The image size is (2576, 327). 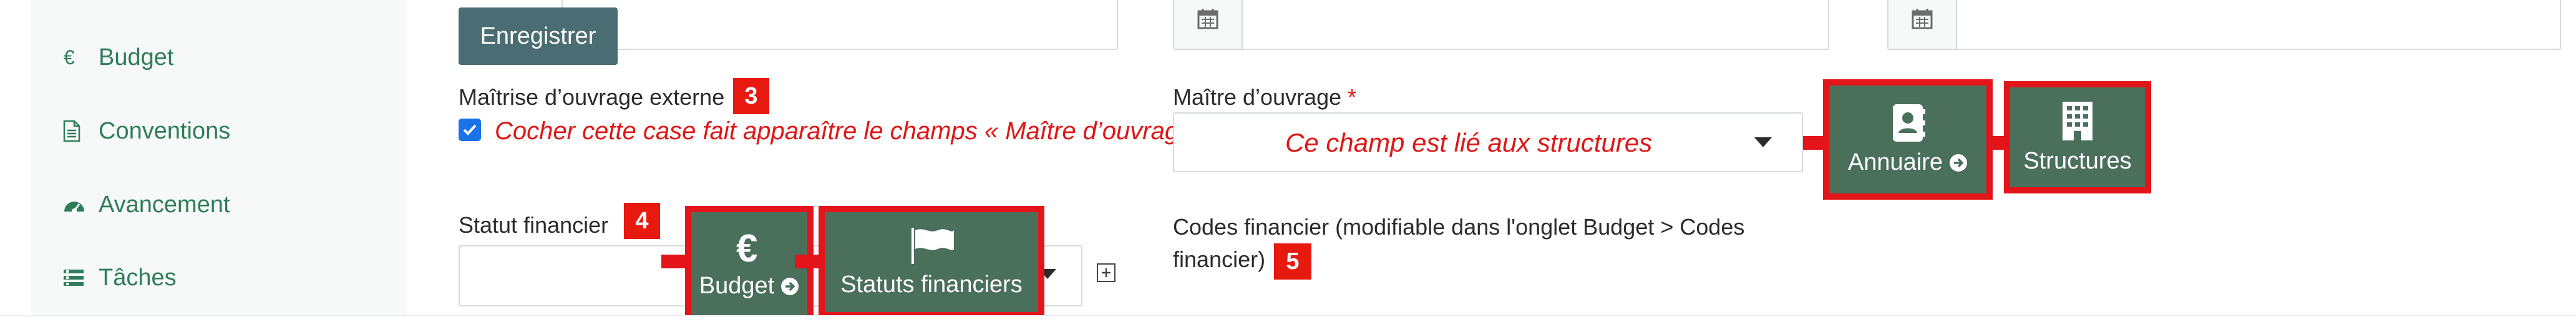 What do you see at coordinates (1293, 261) in the screenshot?
I see `step-badge-5: 5` at bounding box center [1293, 261].